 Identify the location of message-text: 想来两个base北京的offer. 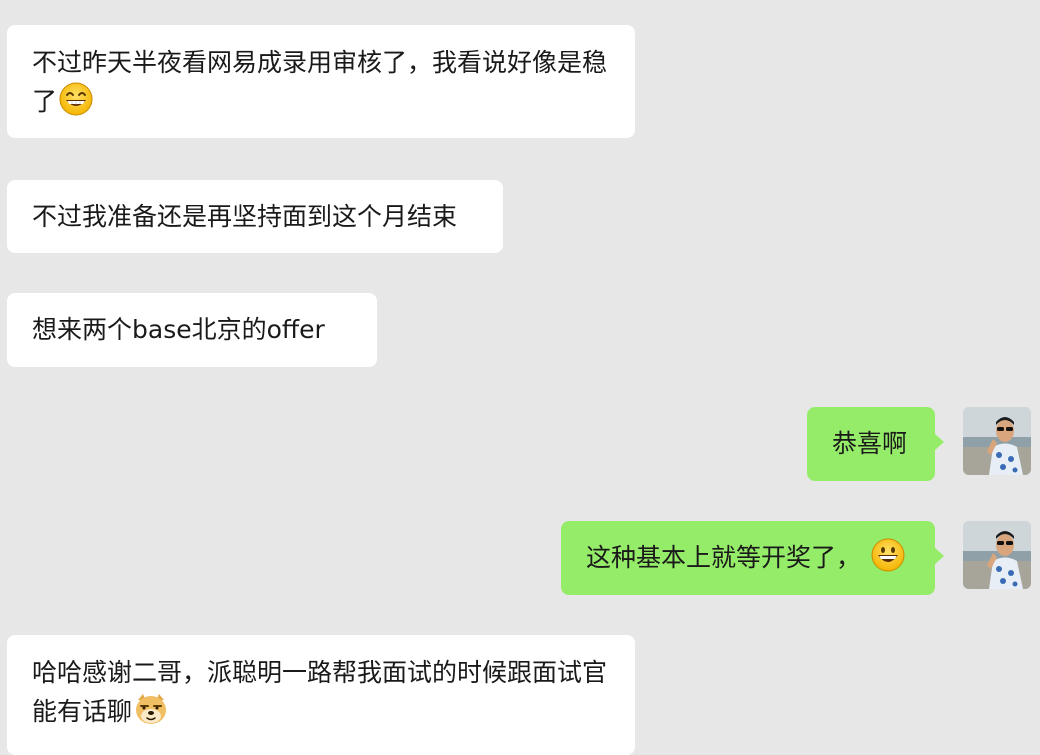
(178, 329).